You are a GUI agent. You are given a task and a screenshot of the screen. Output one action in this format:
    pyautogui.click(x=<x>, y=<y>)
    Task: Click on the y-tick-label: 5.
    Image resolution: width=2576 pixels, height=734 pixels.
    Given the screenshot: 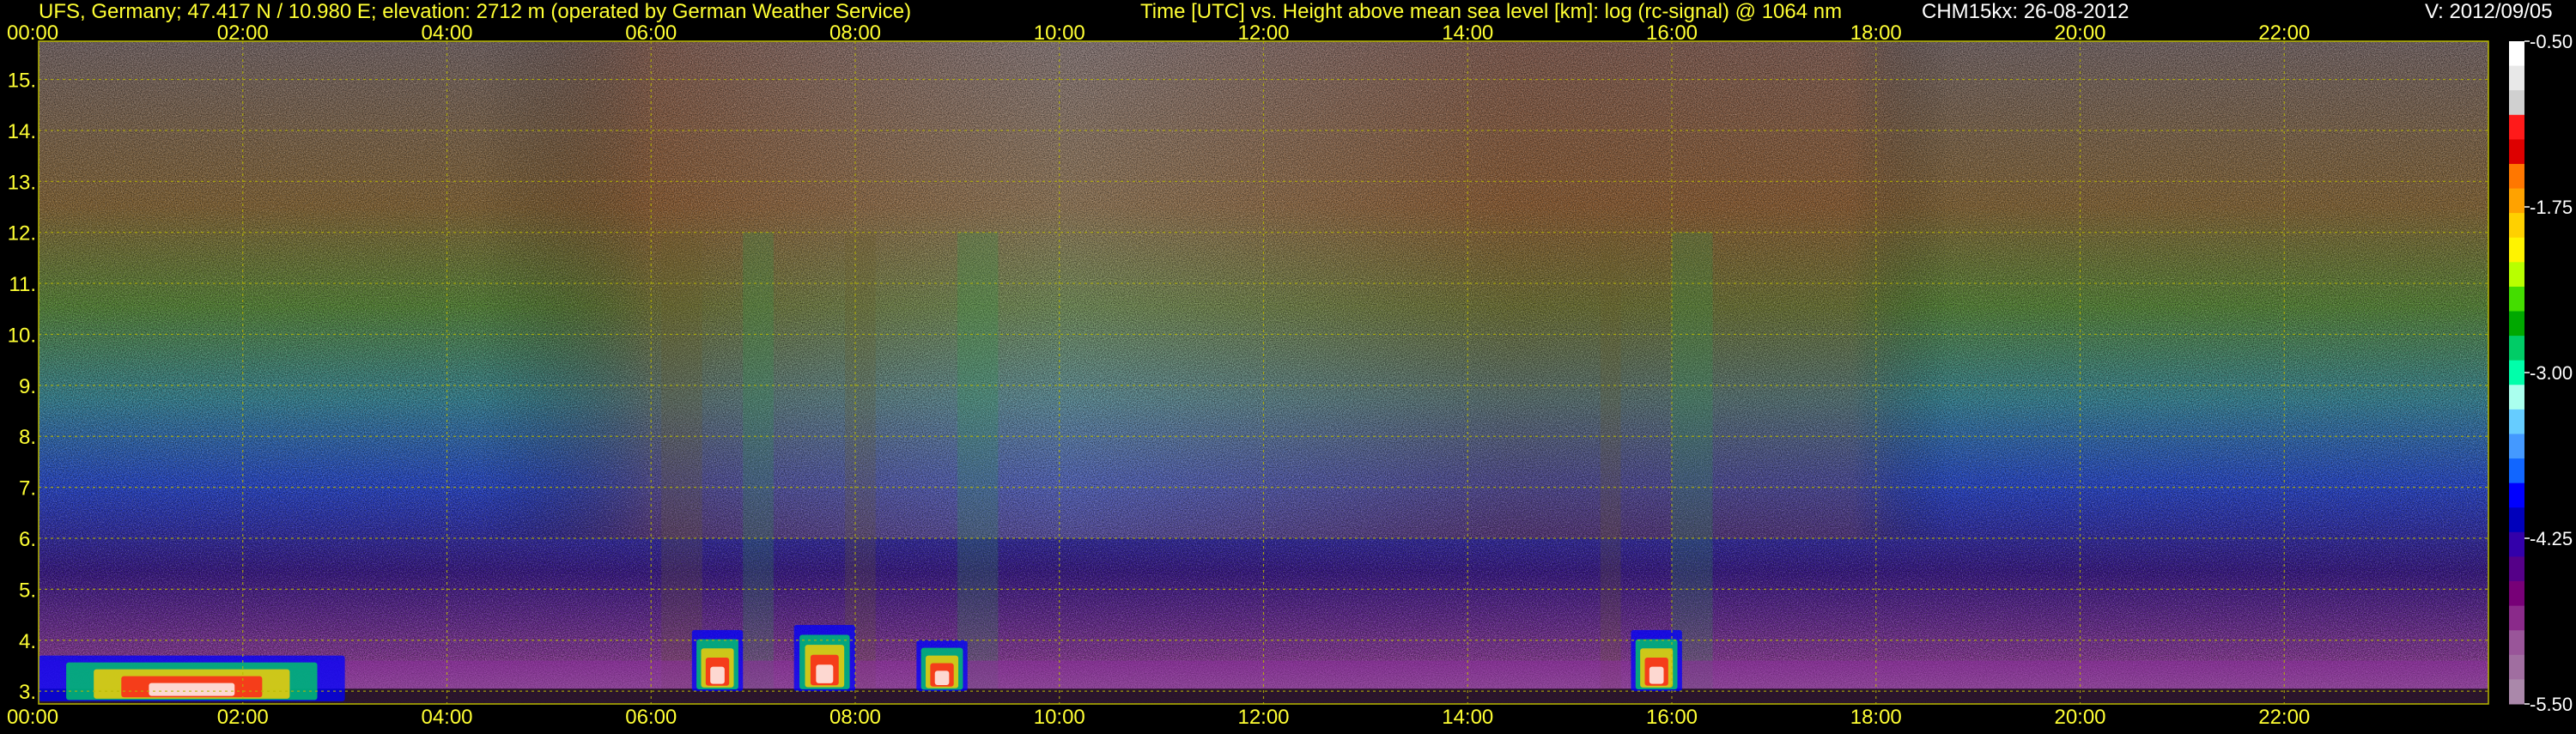 What is the action you would take?
    pyautogui.click(x=28, y=591)
    